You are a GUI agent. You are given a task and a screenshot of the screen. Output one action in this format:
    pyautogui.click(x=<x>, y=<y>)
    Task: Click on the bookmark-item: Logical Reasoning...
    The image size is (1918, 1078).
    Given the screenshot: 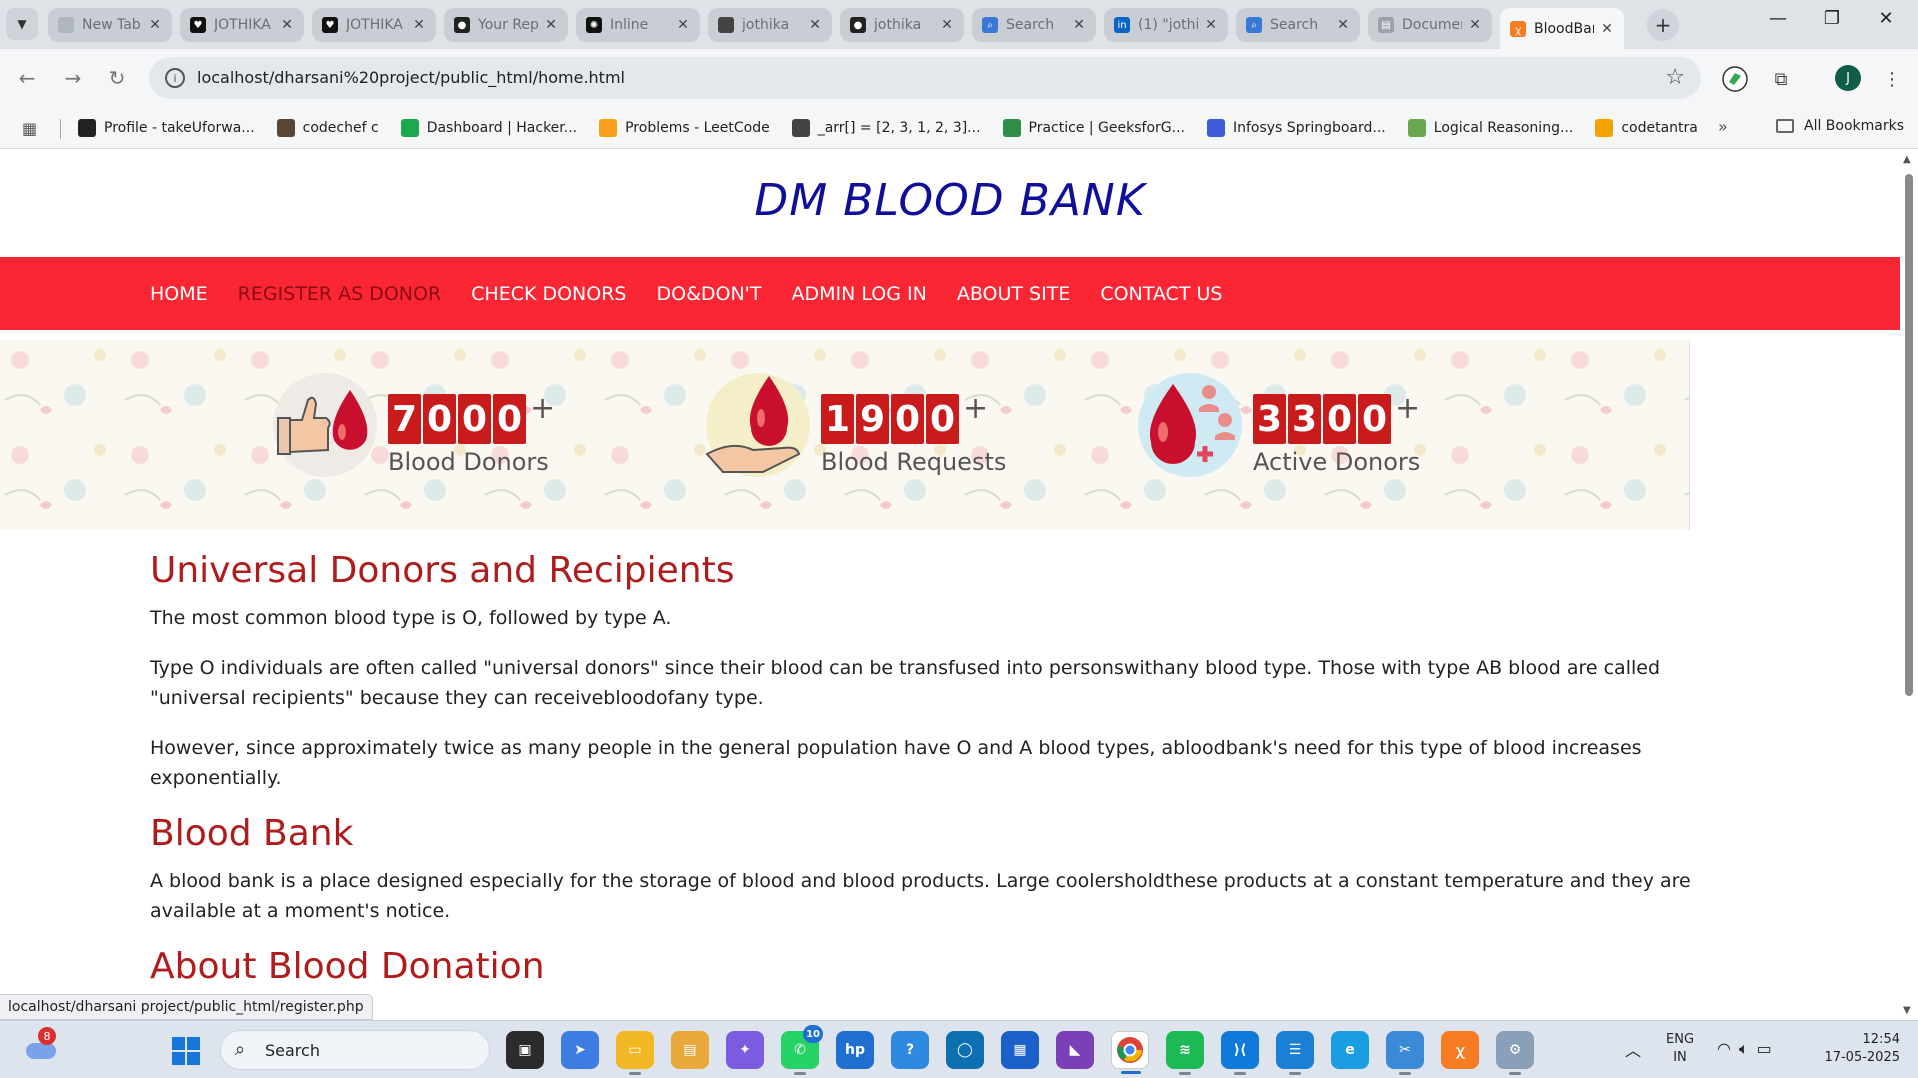 What is the action you would take?
    pyautogui.click(x=1490, y=128)
    